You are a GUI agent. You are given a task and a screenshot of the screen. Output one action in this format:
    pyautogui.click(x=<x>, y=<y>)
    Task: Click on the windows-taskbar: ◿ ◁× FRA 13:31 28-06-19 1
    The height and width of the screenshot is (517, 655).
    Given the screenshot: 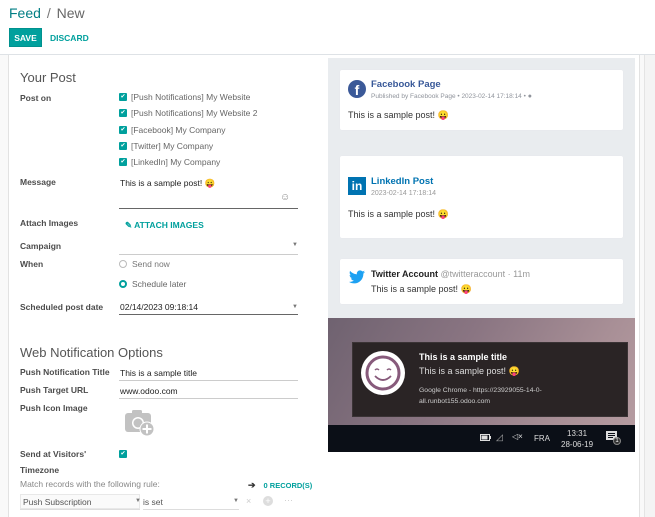 What is the action you would take?
    pyautogui.click(x=481, y=438)
    